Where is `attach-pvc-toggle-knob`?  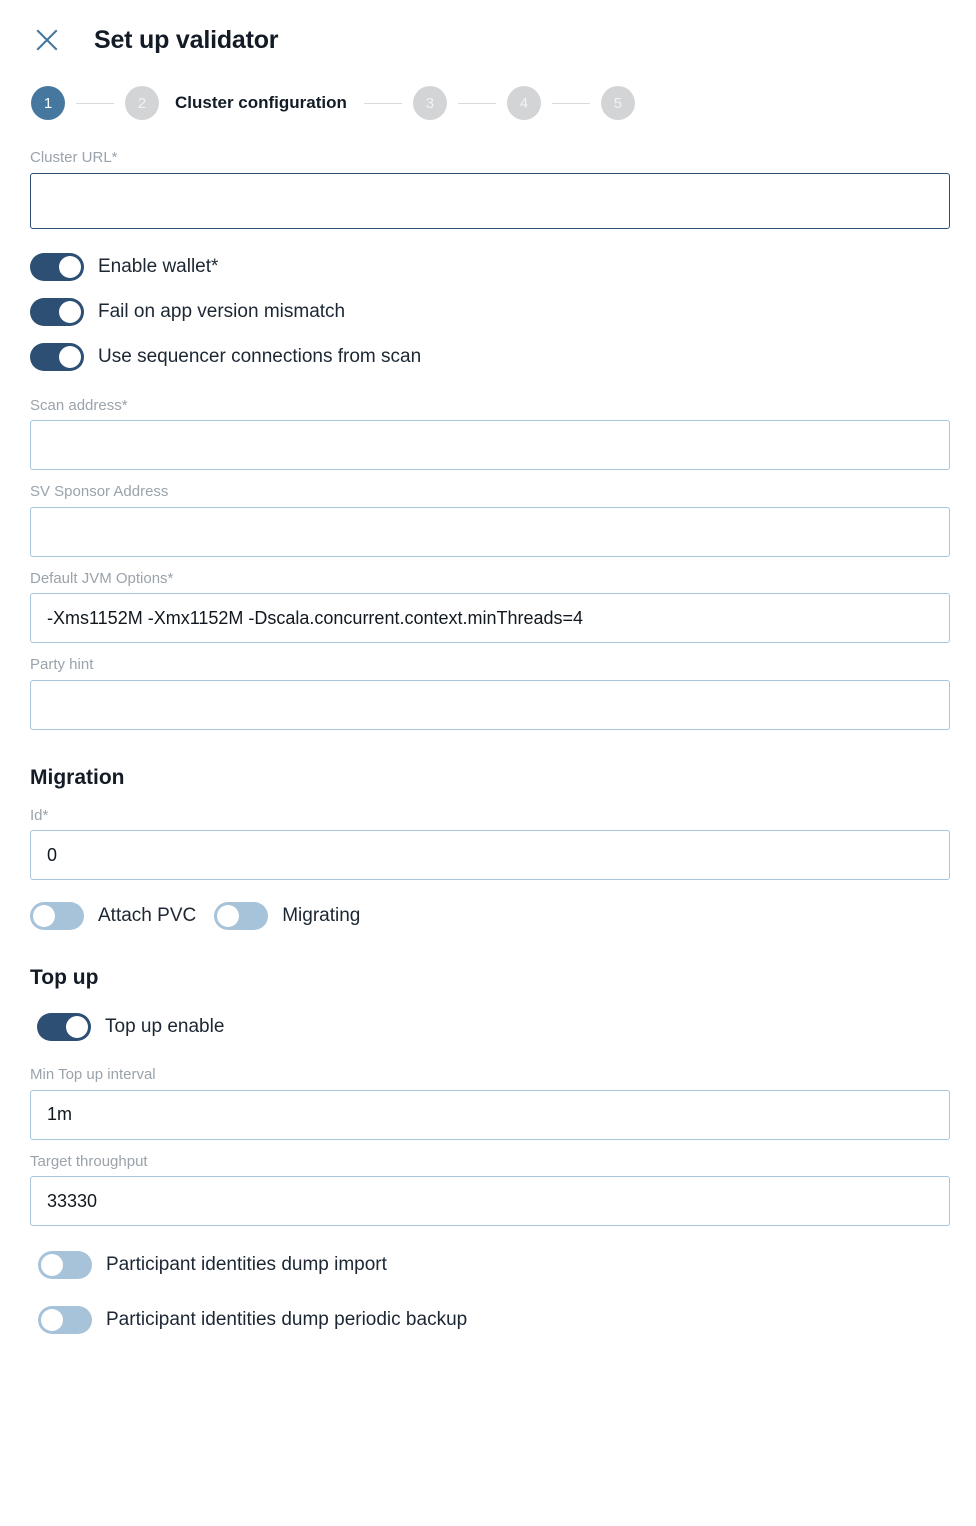 attach-pvc-toggle-knob is located at coordinates (44, 916).